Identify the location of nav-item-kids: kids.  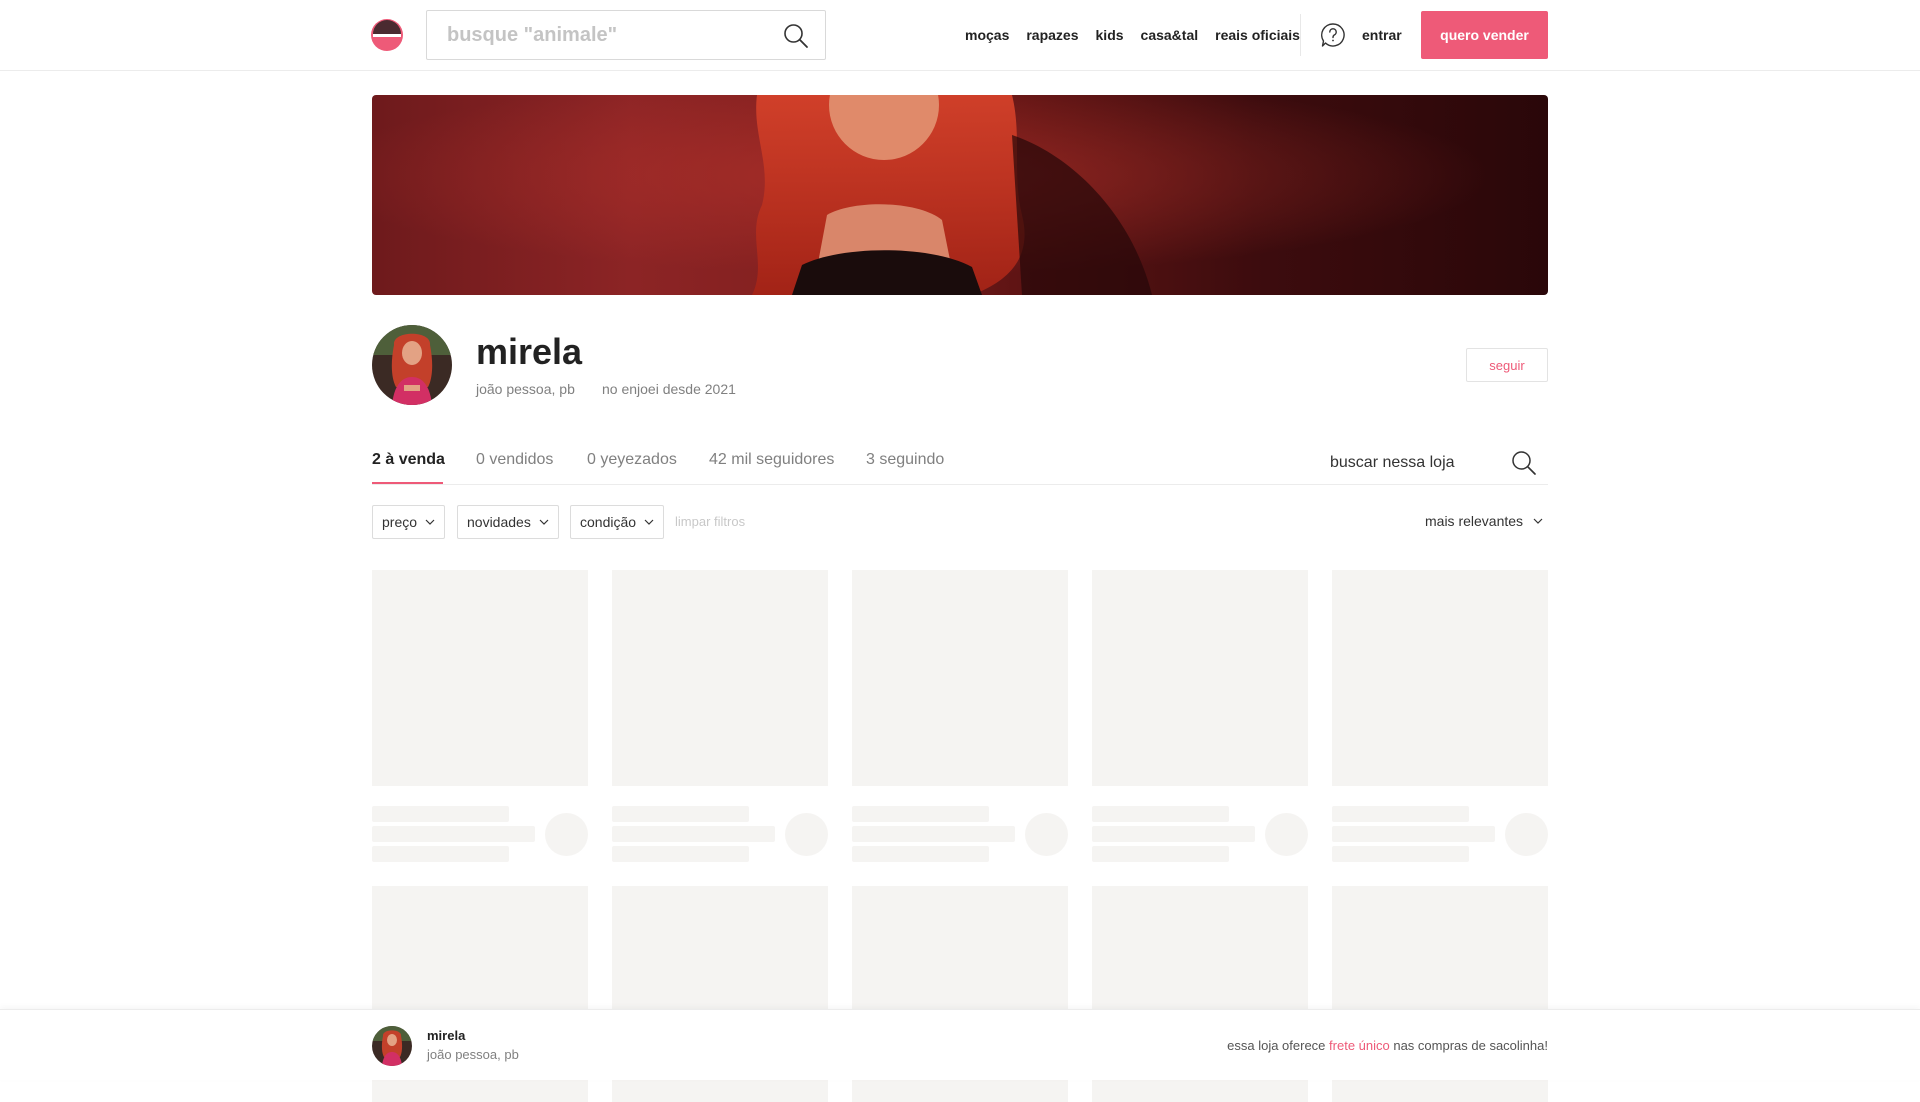
(1110, 35).